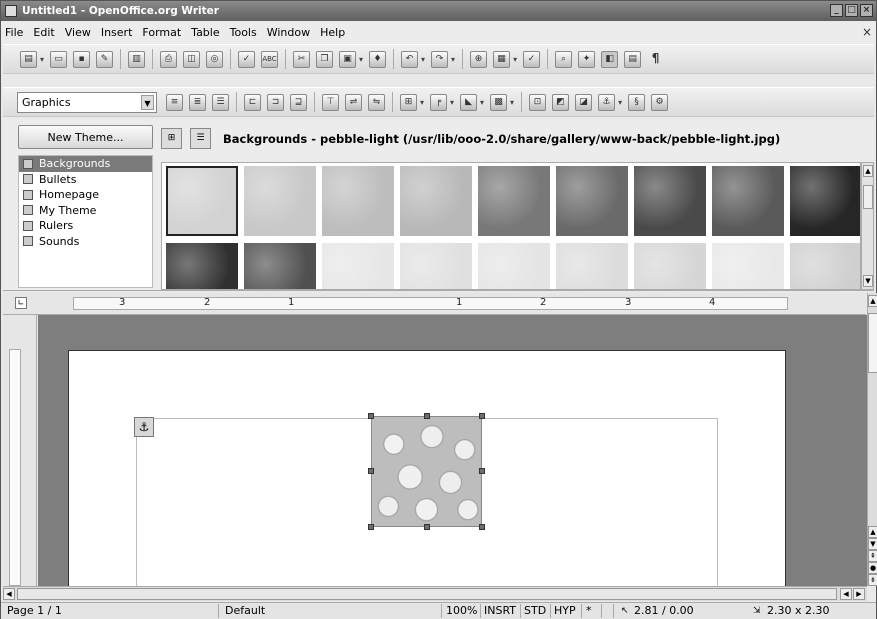  What do you see at coordinates (348, 59) in the screenshot?
I see `paste-icon: ▣` at bounding box center [348, 59].